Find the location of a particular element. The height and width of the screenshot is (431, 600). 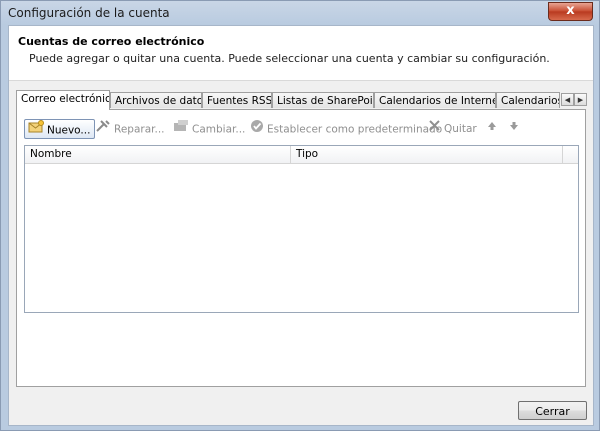

new-account-icon is located at coordinates (36, 130).